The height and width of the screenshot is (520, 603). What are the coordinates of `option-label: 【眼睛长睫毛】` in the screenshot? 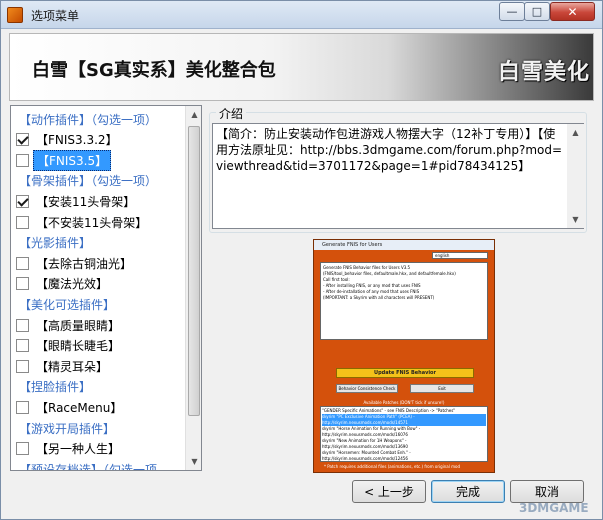 It's located at (78, 346).